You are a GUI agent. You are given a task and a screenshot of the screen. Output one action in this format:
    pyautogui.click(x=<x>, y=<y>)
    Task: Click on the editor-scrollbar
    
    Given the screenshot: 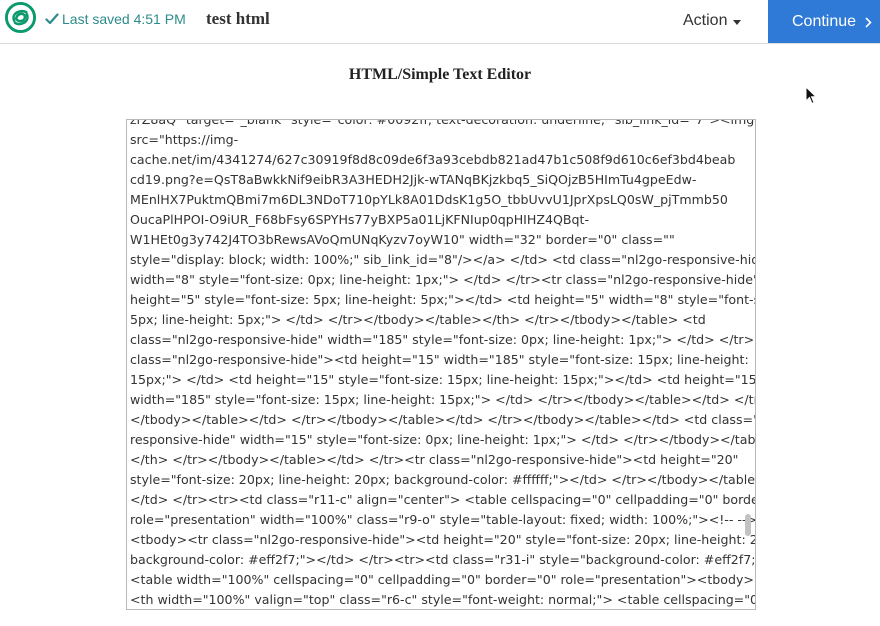 What is the action you would take?
    pyautogui.click(x=747, y=364)
    